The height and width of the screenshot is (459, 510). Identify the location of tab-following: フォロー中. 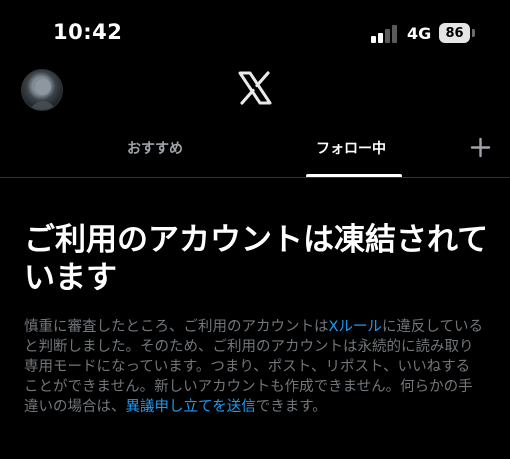
(351, 148).